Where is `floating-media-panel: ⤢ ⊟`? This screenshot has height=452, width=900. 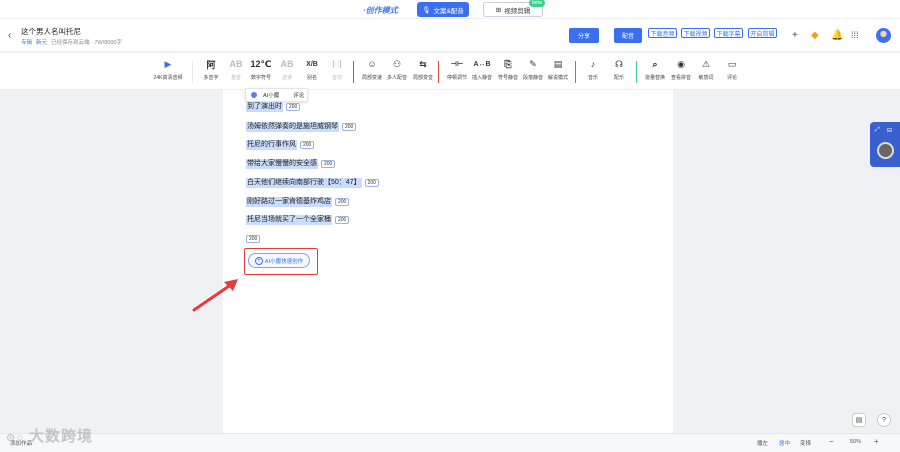 floating-media-panel: ⤢ ⊟ is located at coordinates (885, 144).